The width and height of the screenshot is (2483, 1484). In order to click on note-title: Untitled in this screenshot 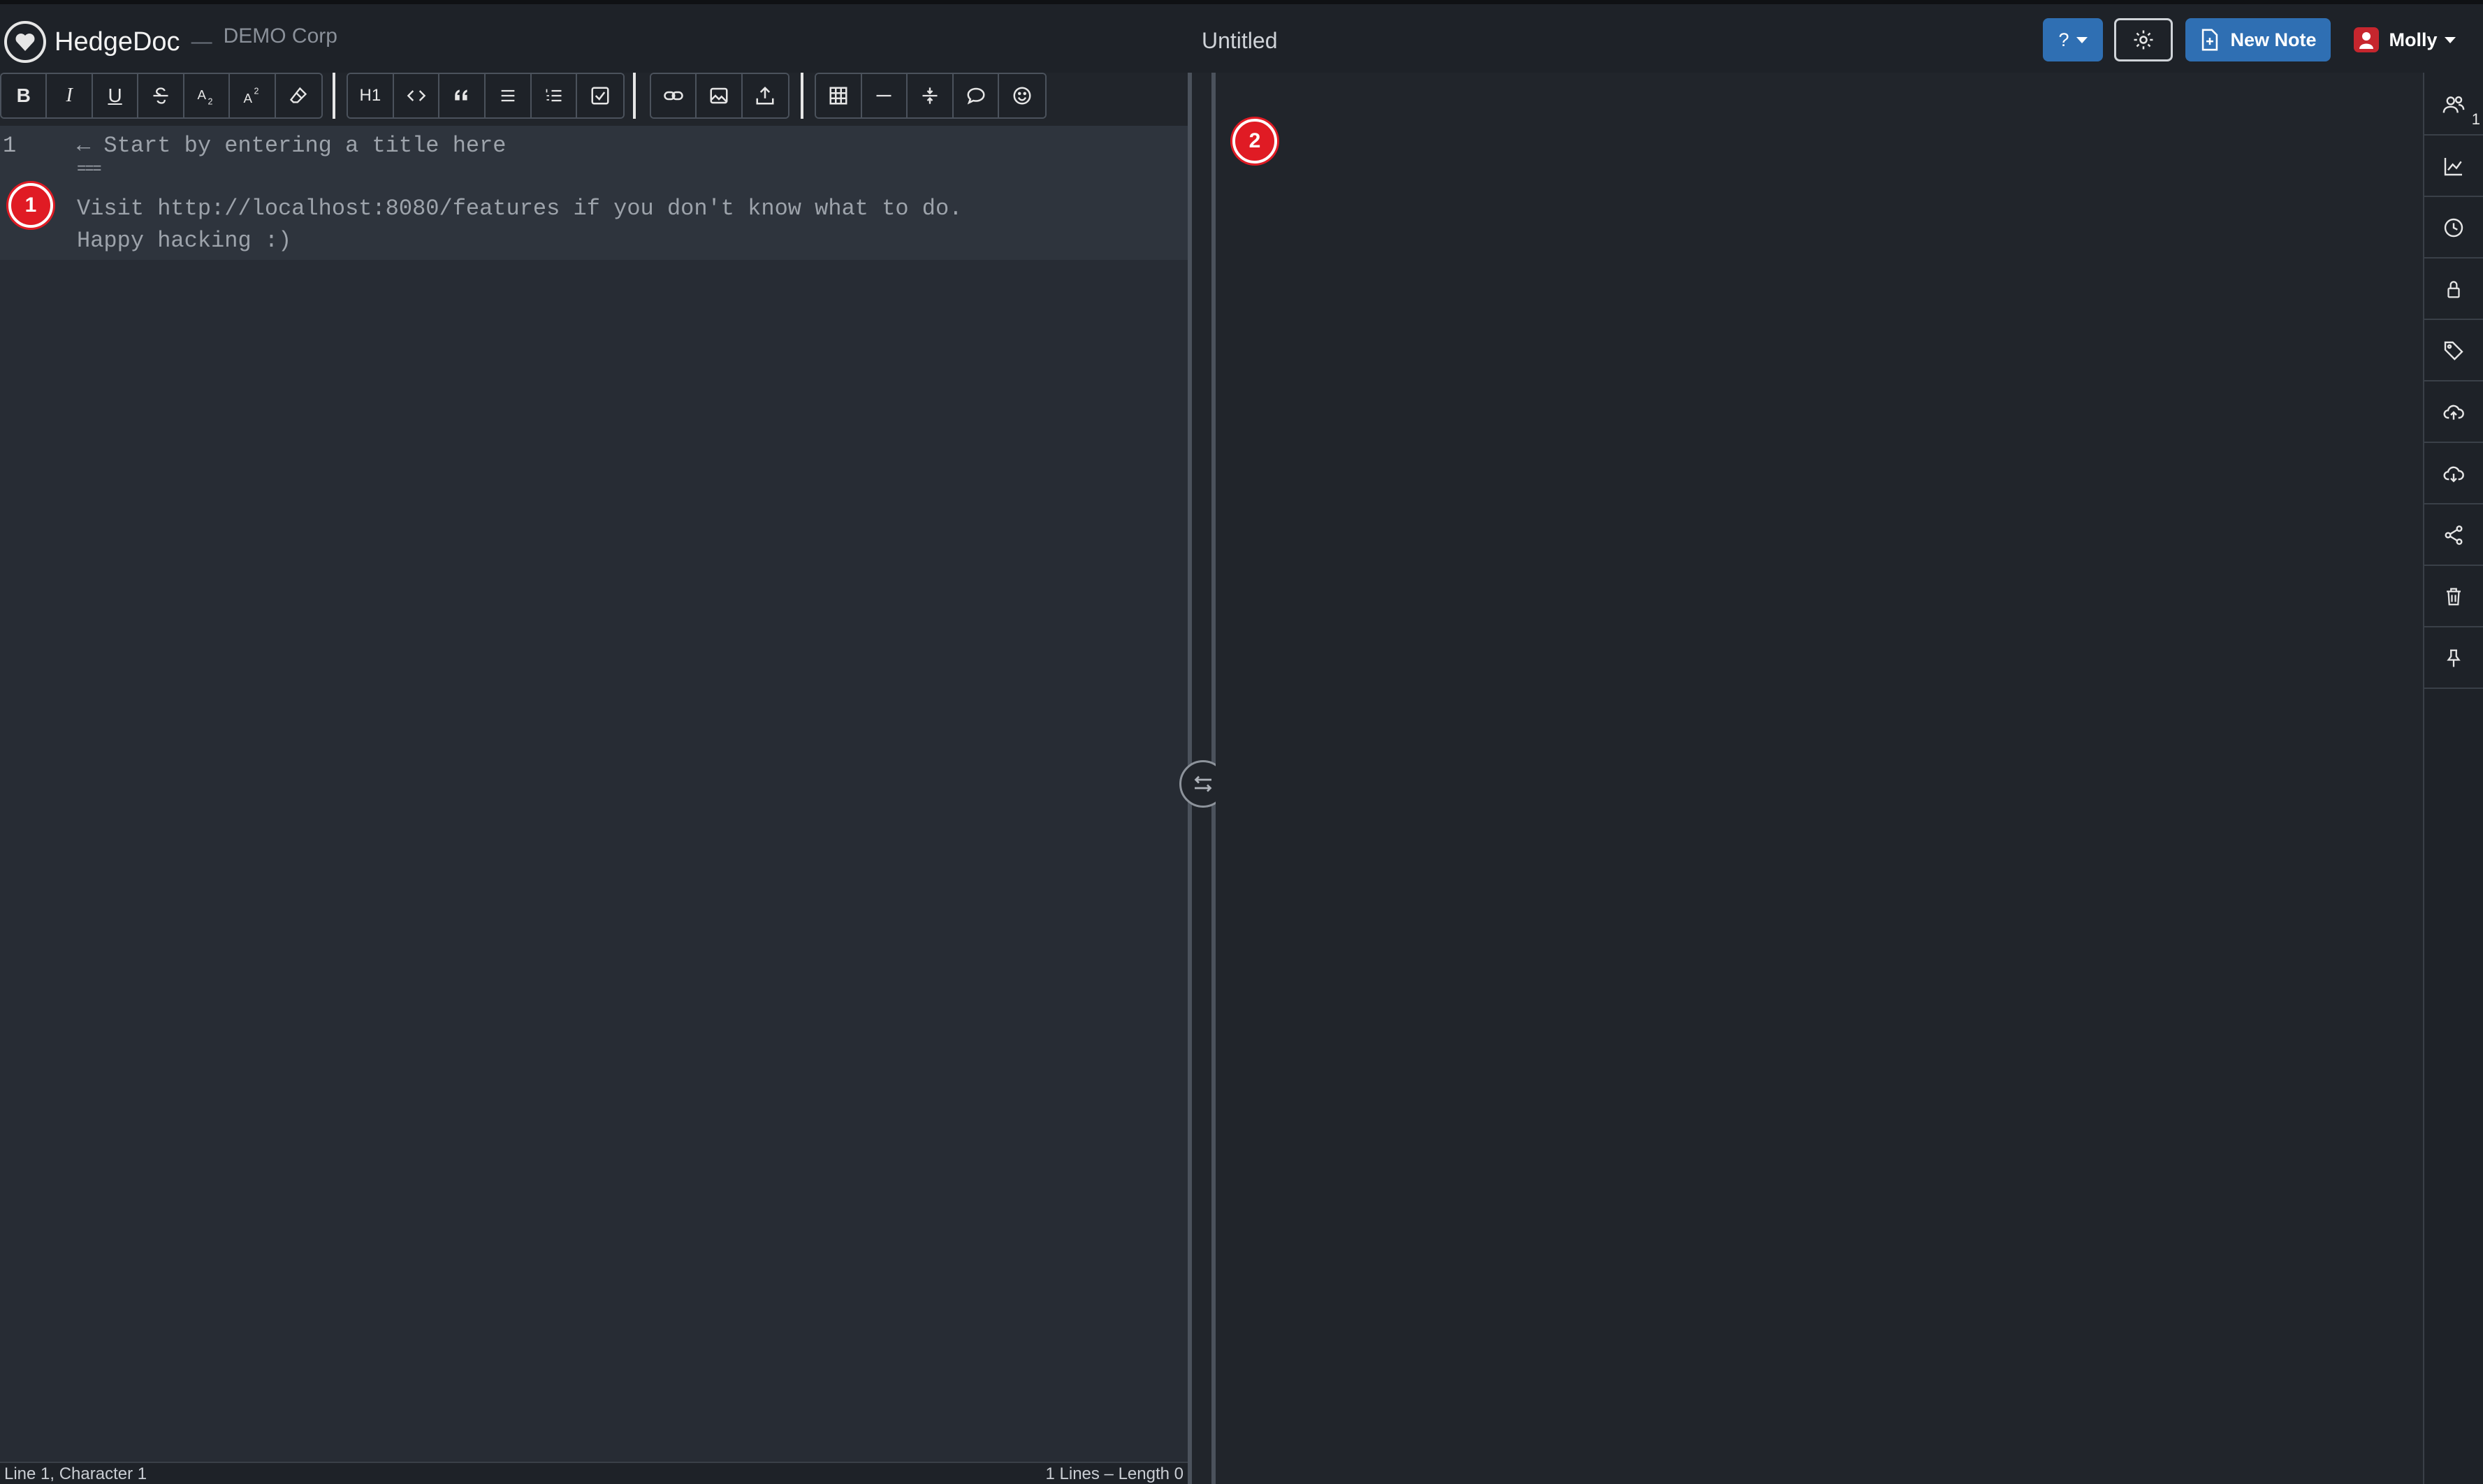, I will do `click(1240, 40)`.